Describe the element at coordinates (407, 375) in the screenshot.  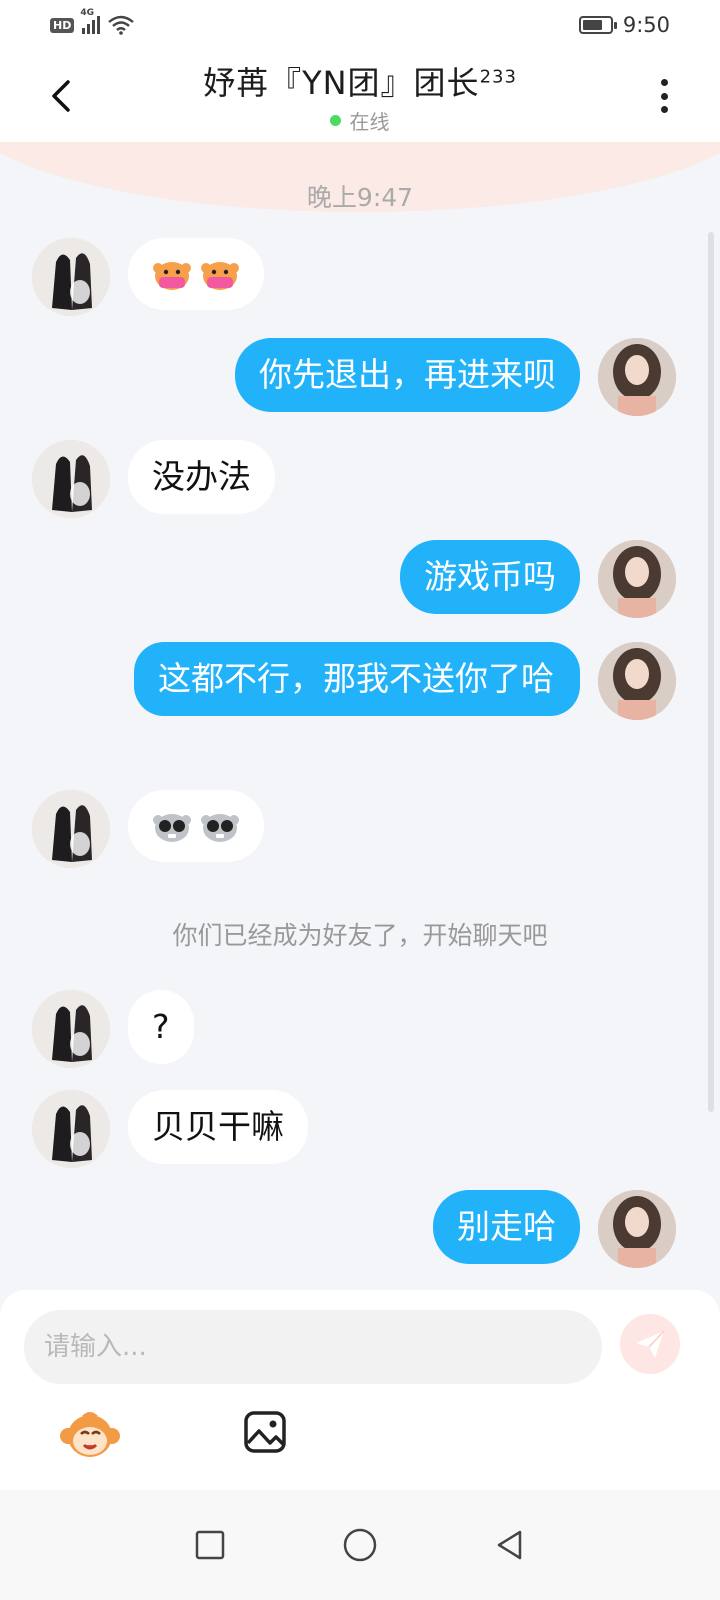
I see `message-bubble-self: 你先退出，再进来呗` at that location.